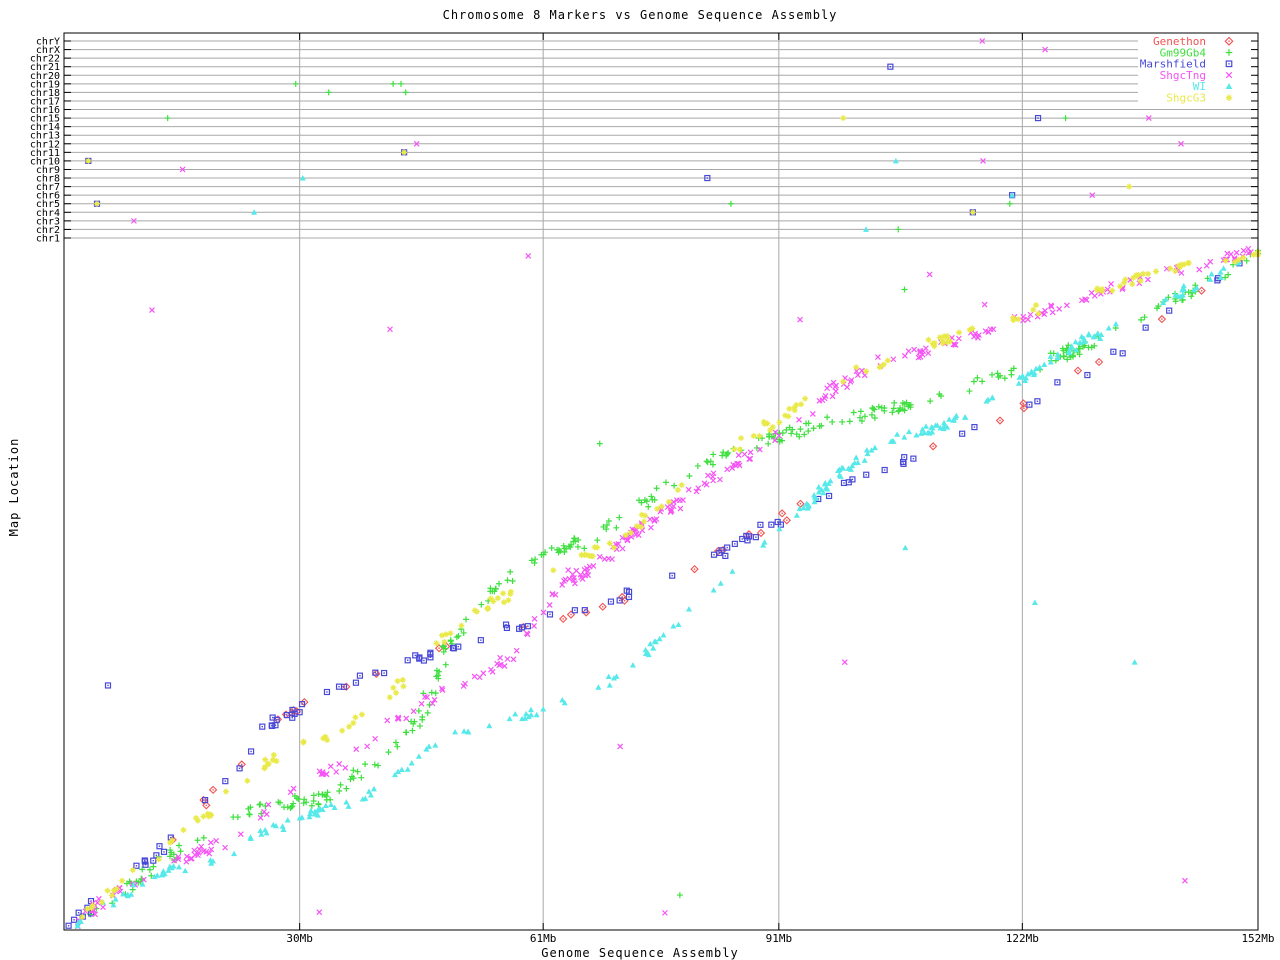 This screenshot has width=1280, height=960. What do you see at coordinates (1022, 938) in the screenshot?
I see `x-tick-label-122: 122Mb` at bounding box center [1022, 938].